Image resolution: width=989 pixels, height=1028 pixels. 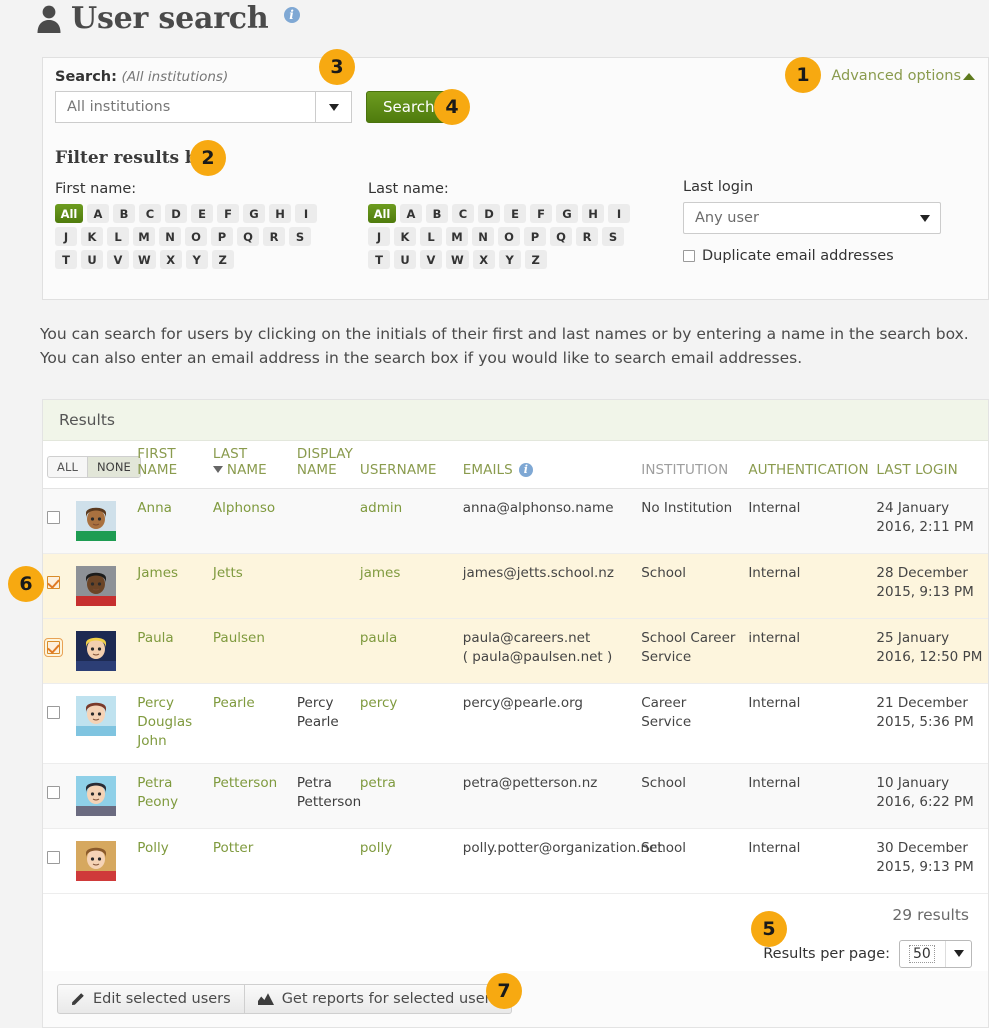 I want to click on last-name-letter: E, so click(x=515, y=213).